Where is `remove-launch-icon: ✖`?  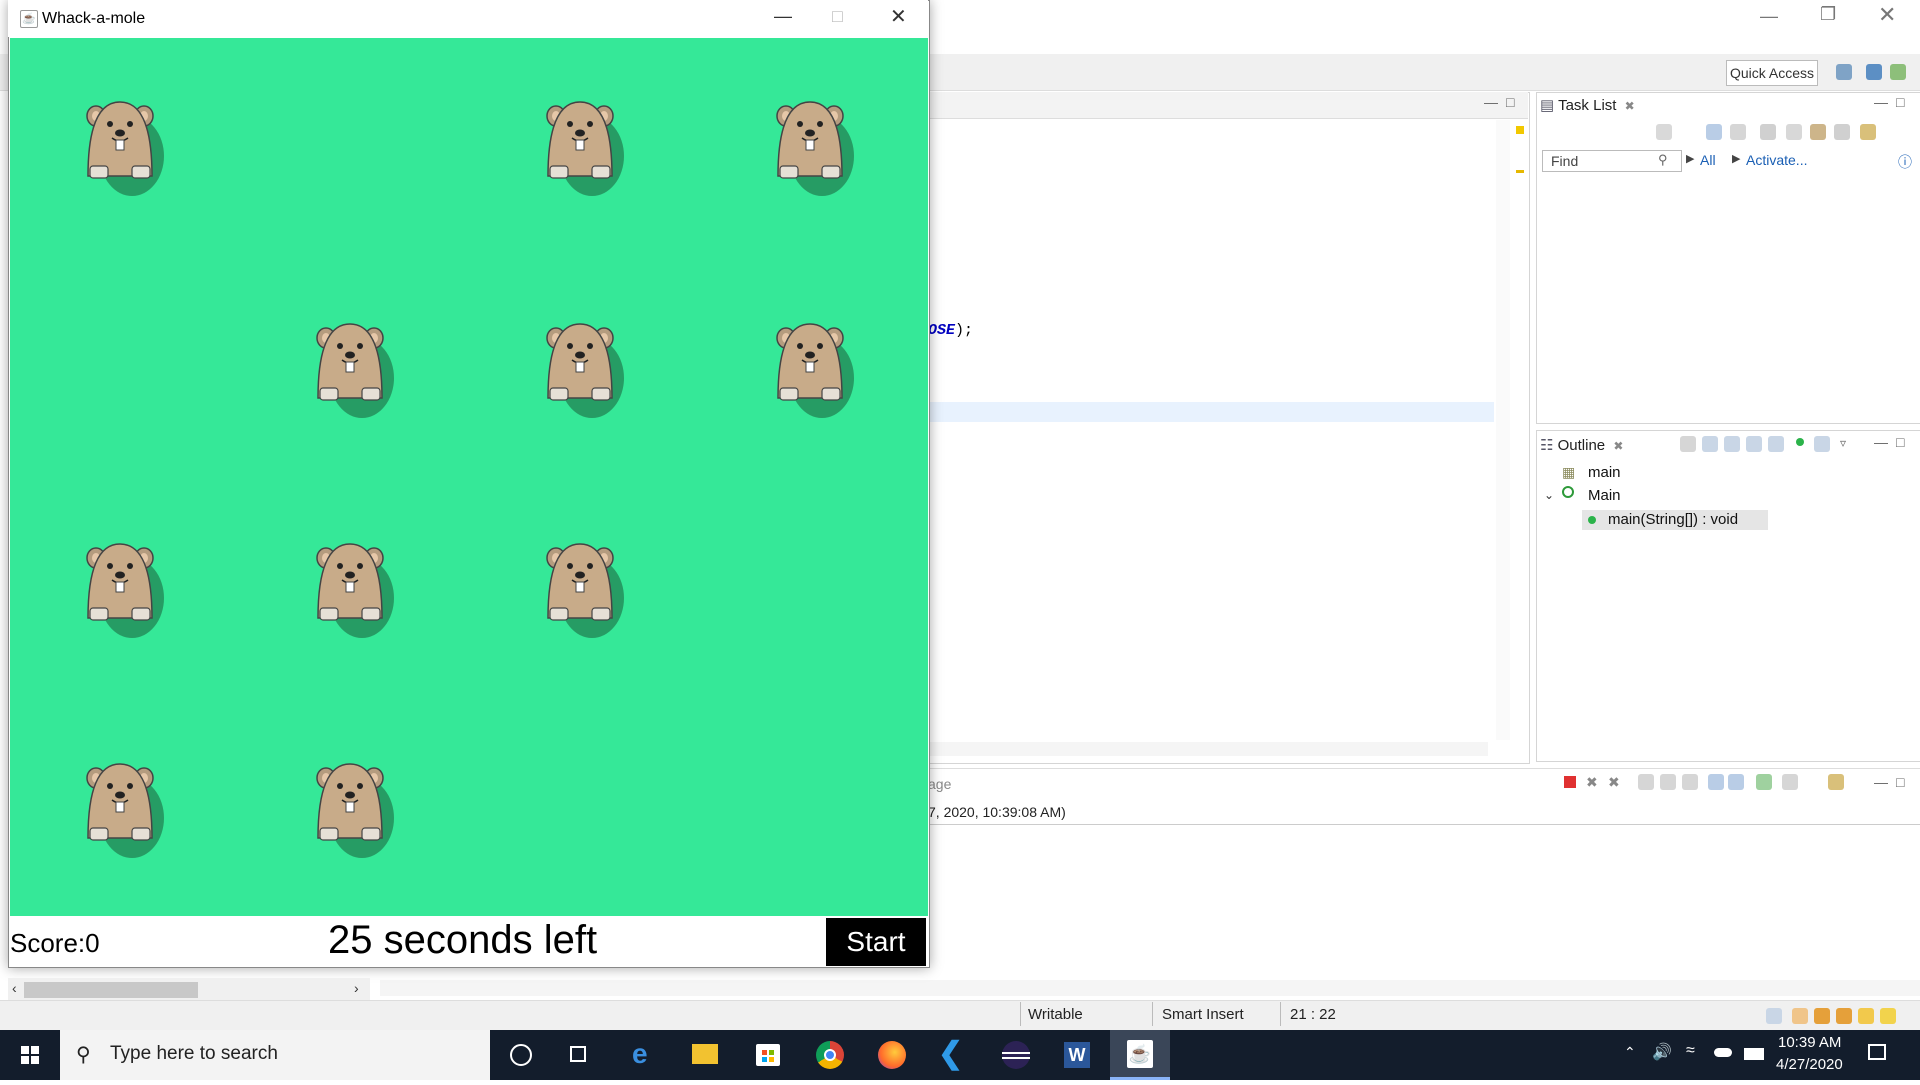 remove-launch-icon: ✖ is located at coordinates (1592, 782).